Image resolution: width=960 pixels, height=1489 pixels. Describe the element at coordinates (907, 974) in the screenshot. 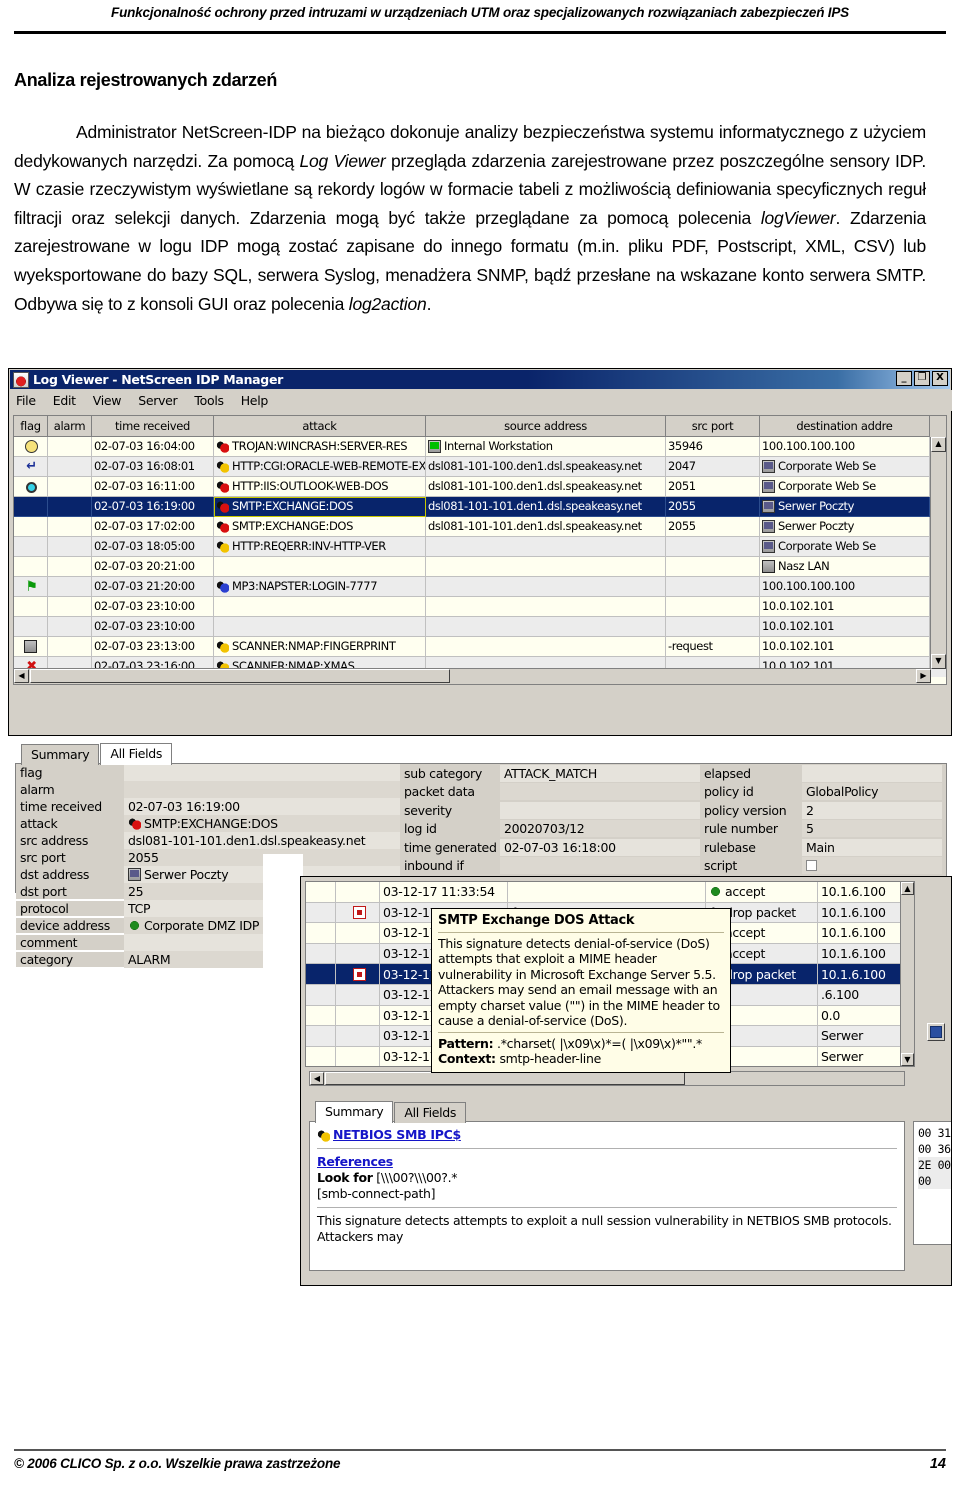

I see `secondary-vertical-scrollbar: ▲ ▼` at that location.